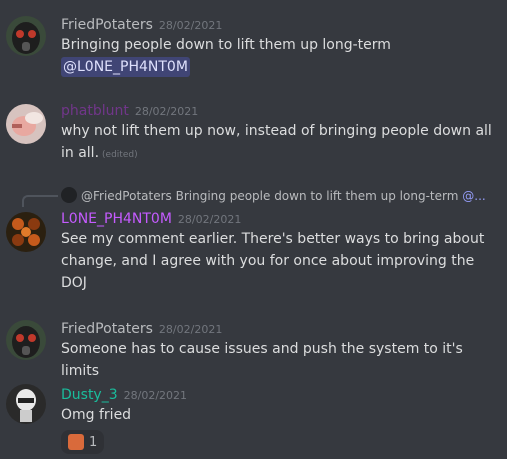 Image resolution: width=507 pixels, height=459 pixels. I want to click on reply-avatar-icon, so click(69, 195).